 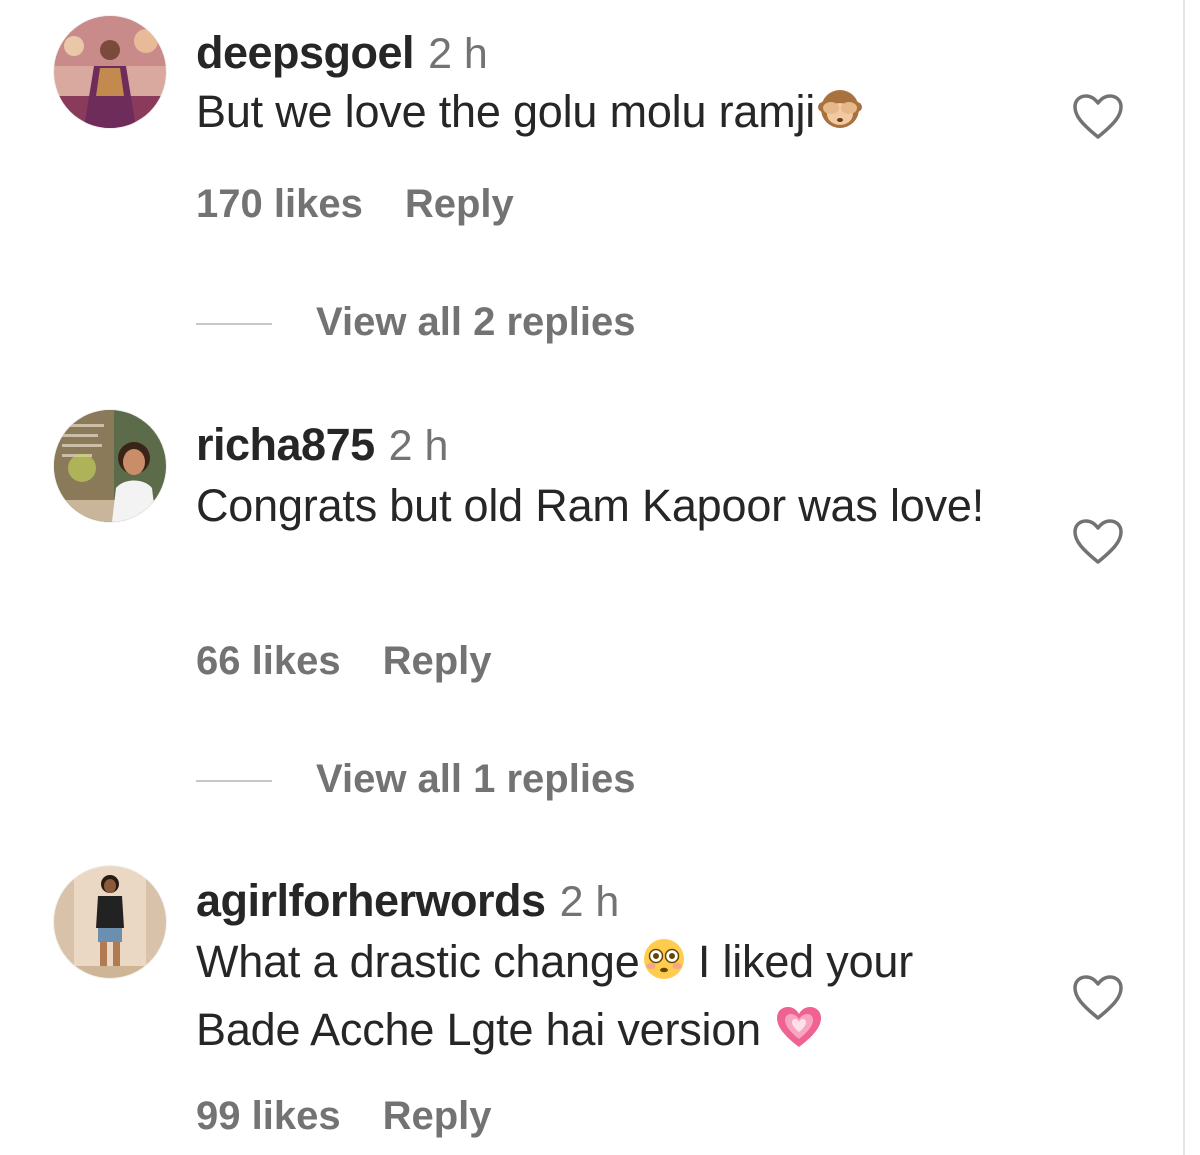 I want to click on comment-text: But we love the golu molu ramji, so click(x=611, y=114).